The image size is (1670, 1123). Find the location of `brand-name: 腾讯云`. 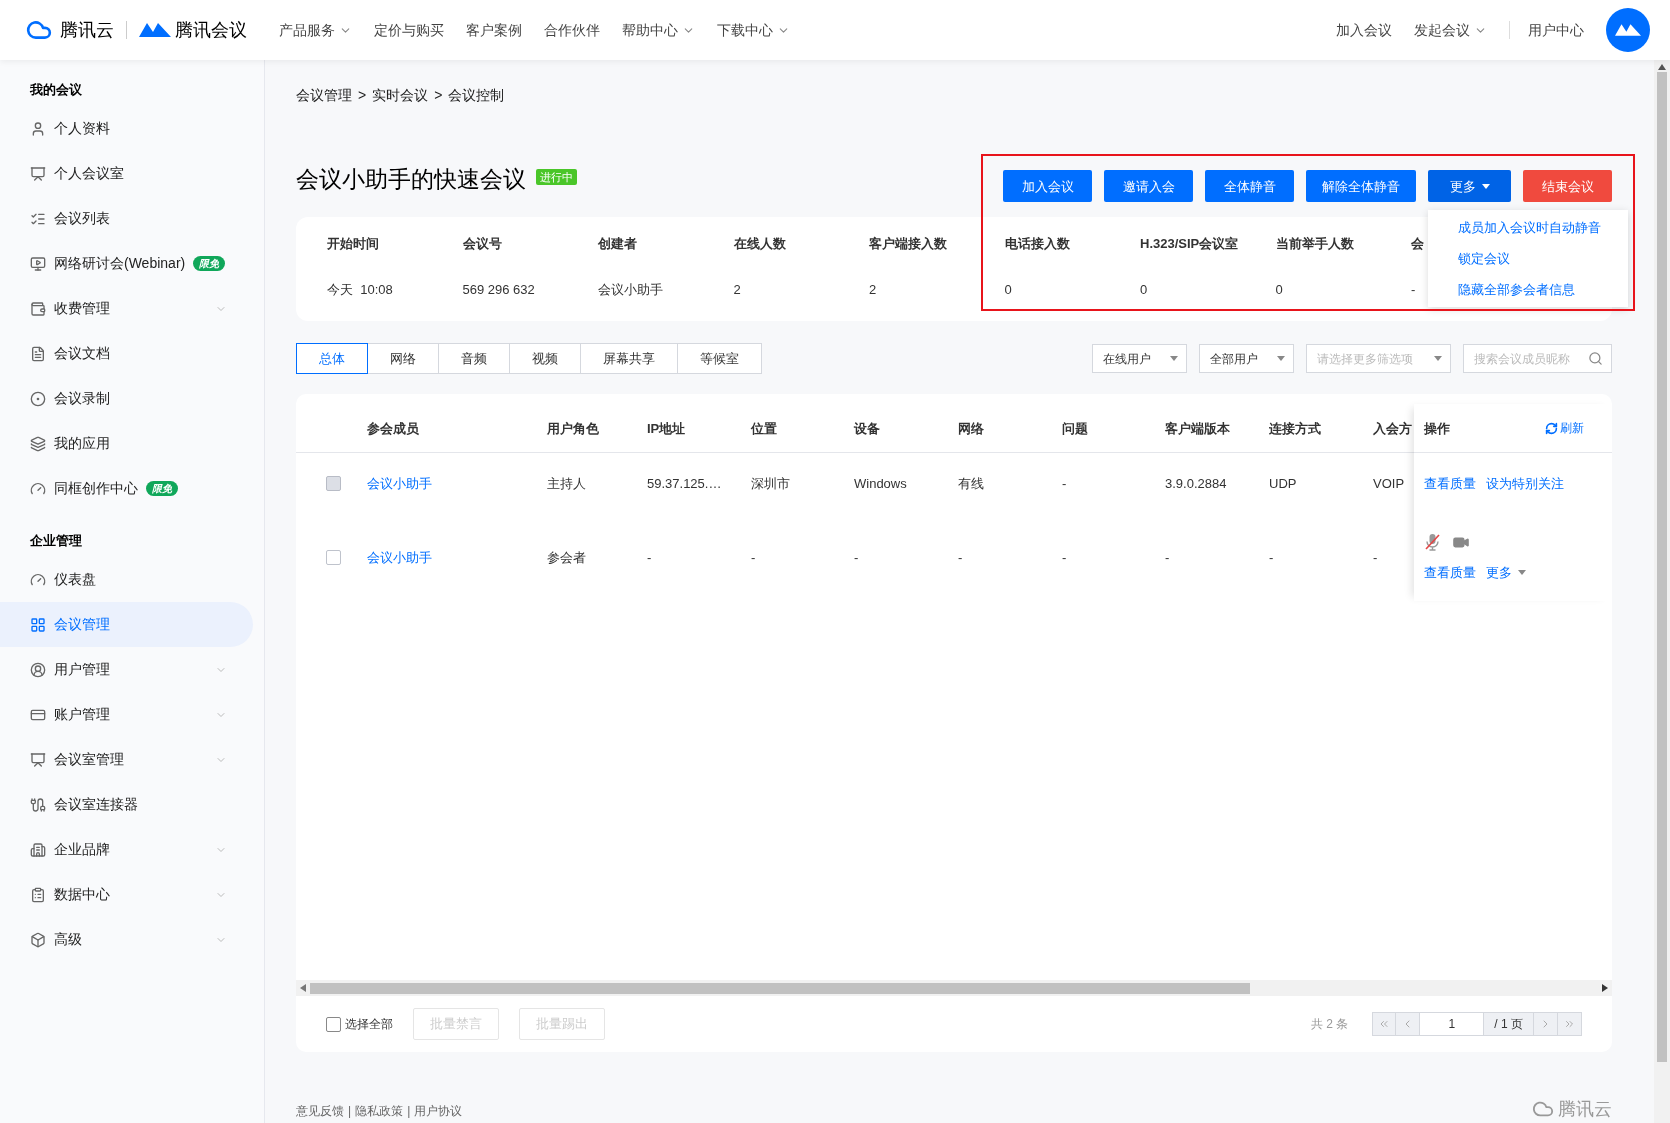

brand-name: 腾讯云 is located at coordinates (87, 30).